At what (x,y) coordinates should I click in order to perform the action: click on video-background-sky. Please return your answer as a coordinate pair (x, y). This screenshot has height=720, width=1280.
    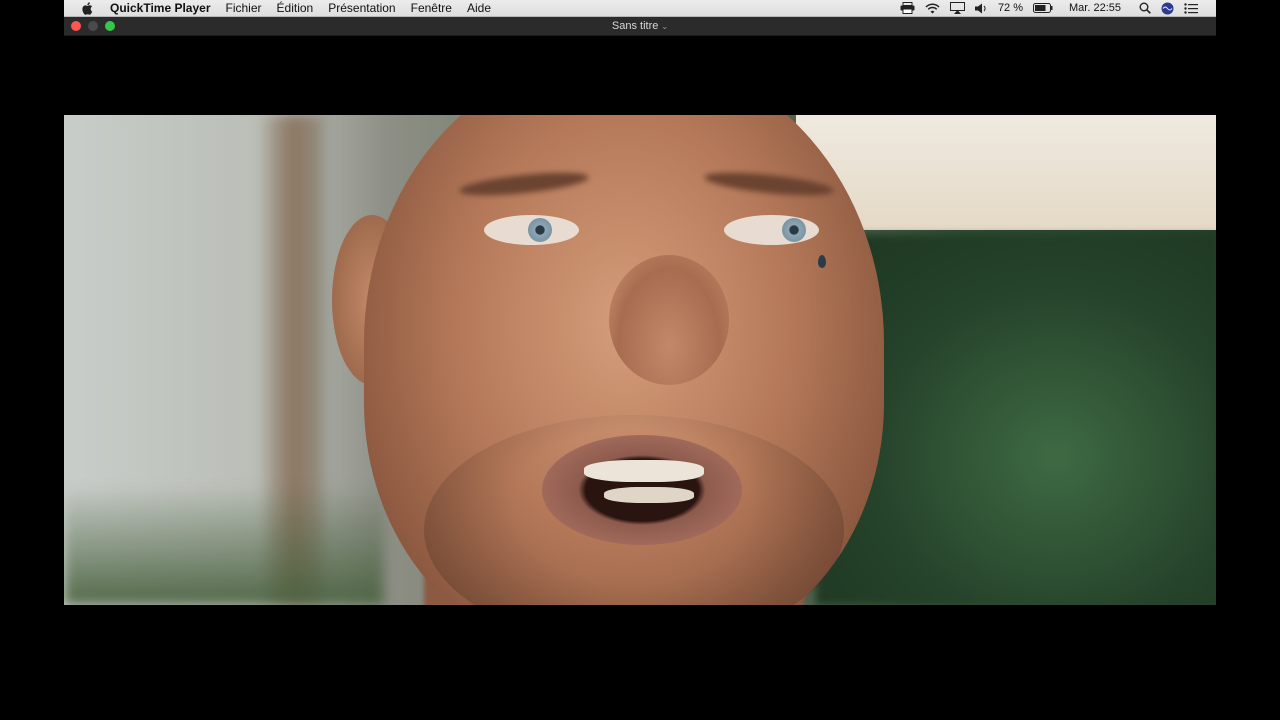
    Looking at the image, I should click on (1006, 172).